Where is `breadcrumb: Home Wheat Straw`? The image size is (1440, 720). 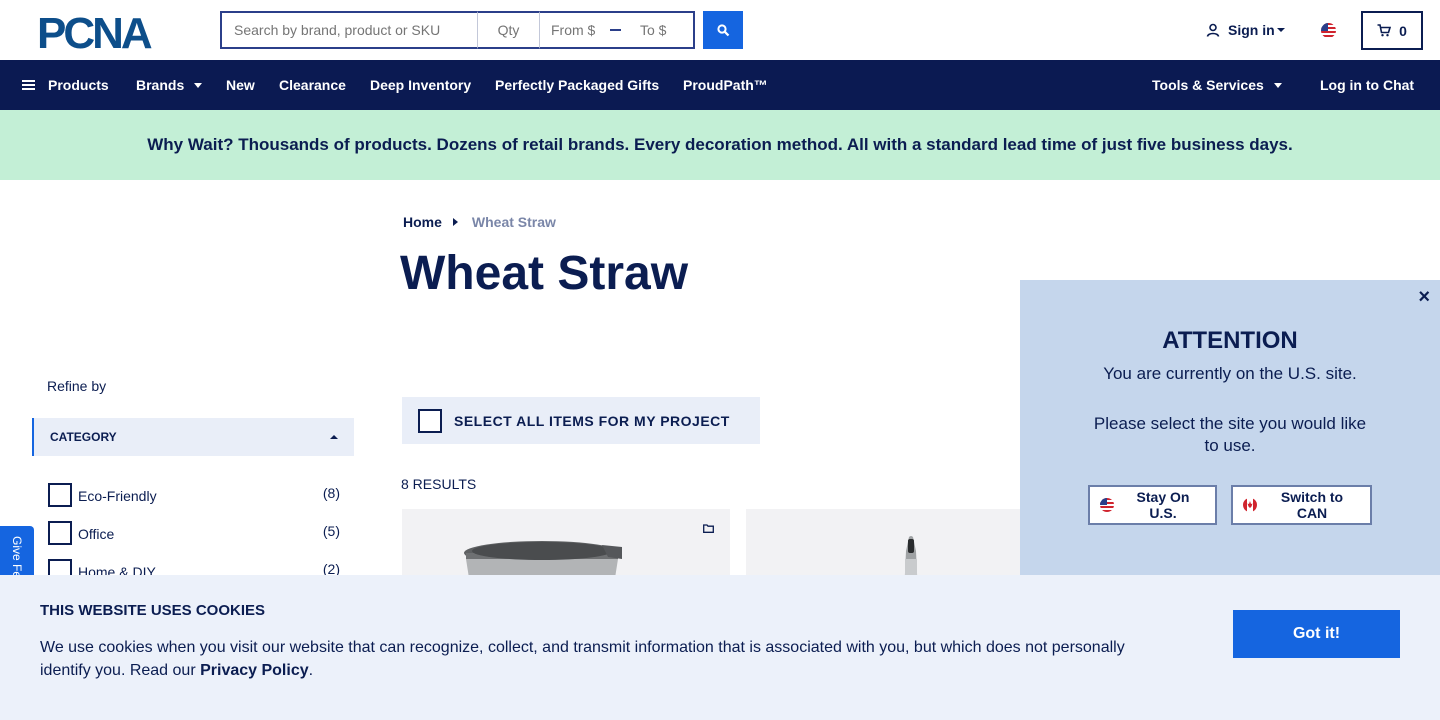
breadcrumb: Home Wheat Straw is located at coordinates (479, 222).